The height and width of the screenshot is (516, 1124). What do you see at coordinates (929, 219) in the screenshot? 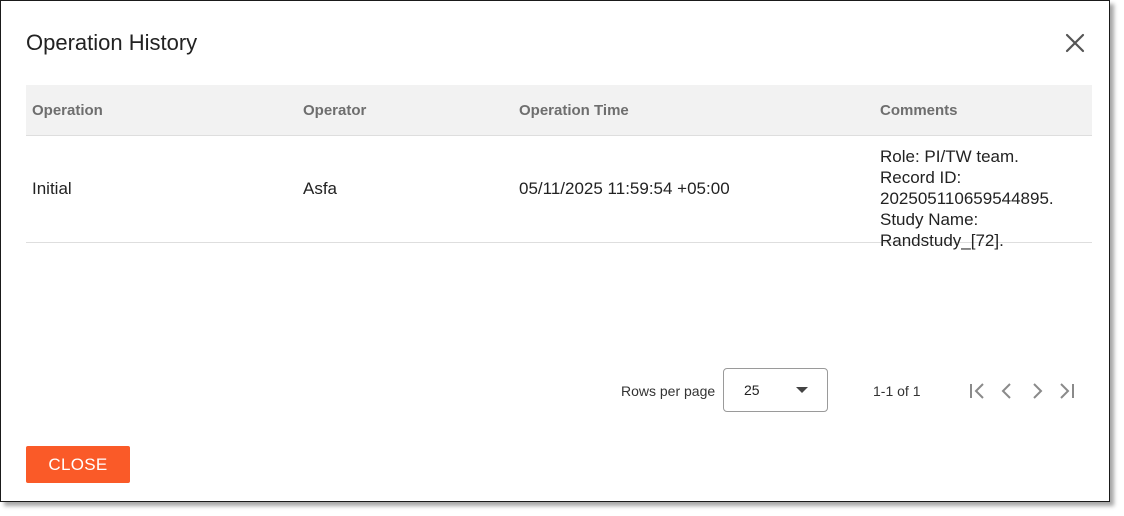
I see `comment-line: Study Name:` at bounding box center [929, 219].